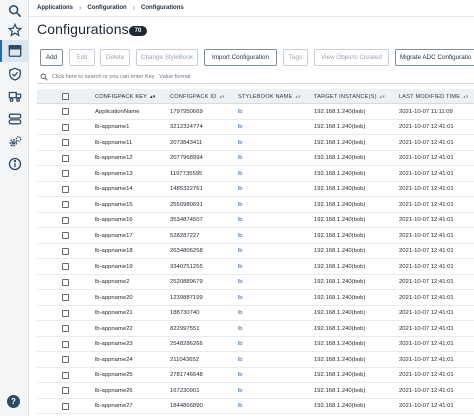  I want to click on star-icon, so click(14, 30).